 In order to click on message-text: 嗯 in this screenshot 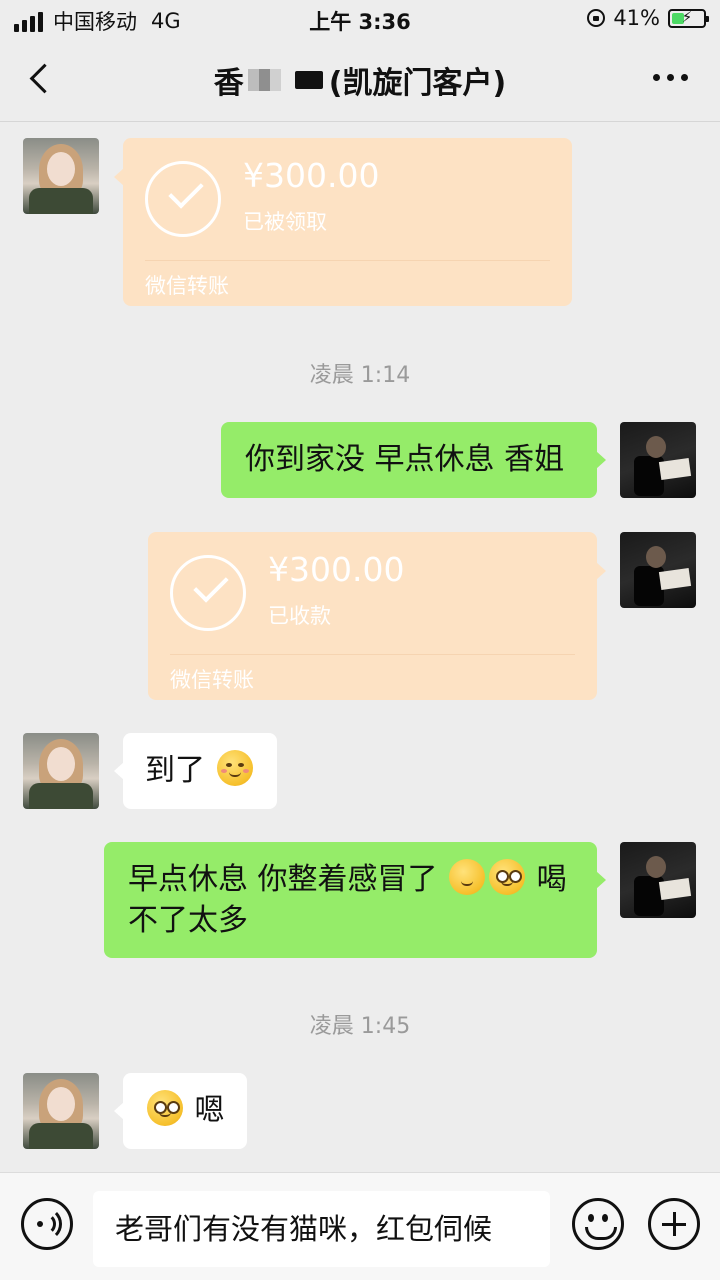, I will do `click(209, 1110)`.